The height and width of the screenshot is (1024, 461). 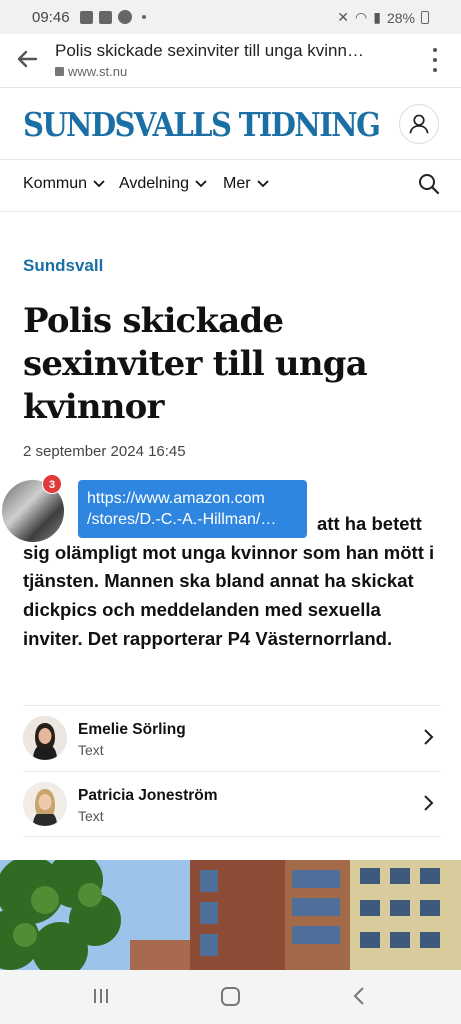 I want to click on back-icon, so click(x=359, y=996).